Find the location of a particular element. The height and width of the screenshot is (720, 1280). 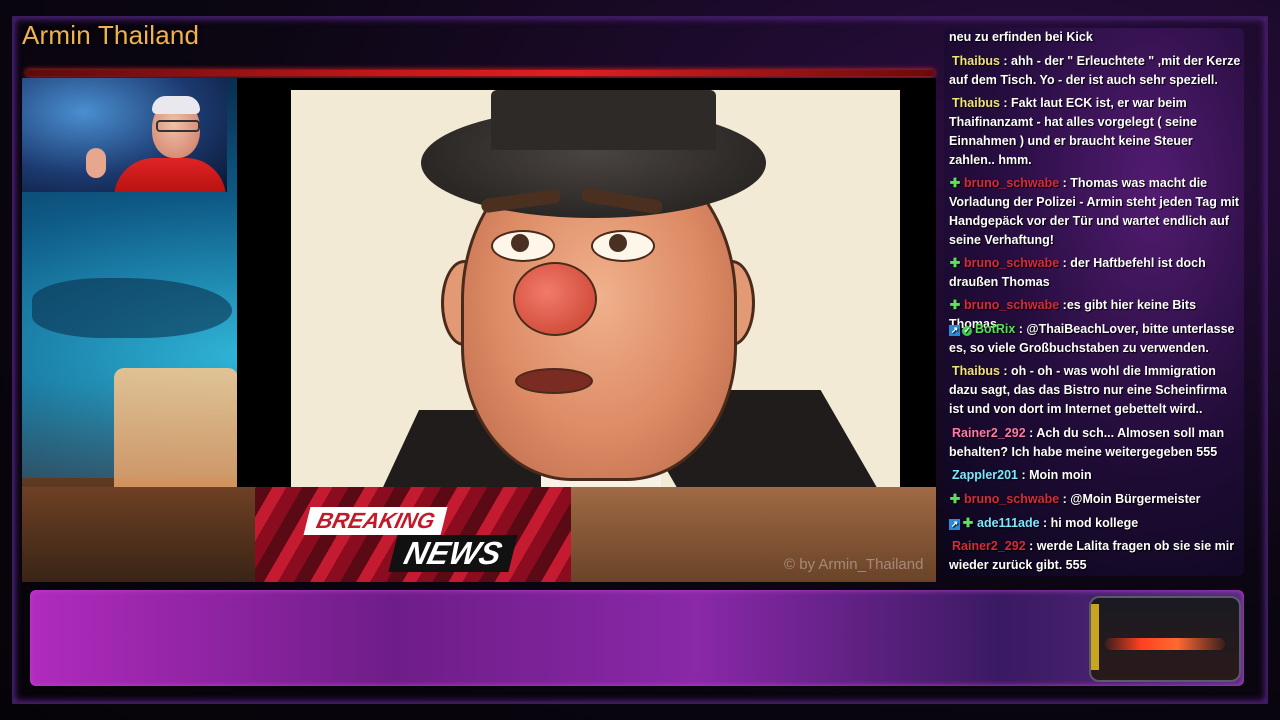

chat-message: ✚ bruno_schwabe : @Moin Bürgermeister is located at coordinates (1095, 499).